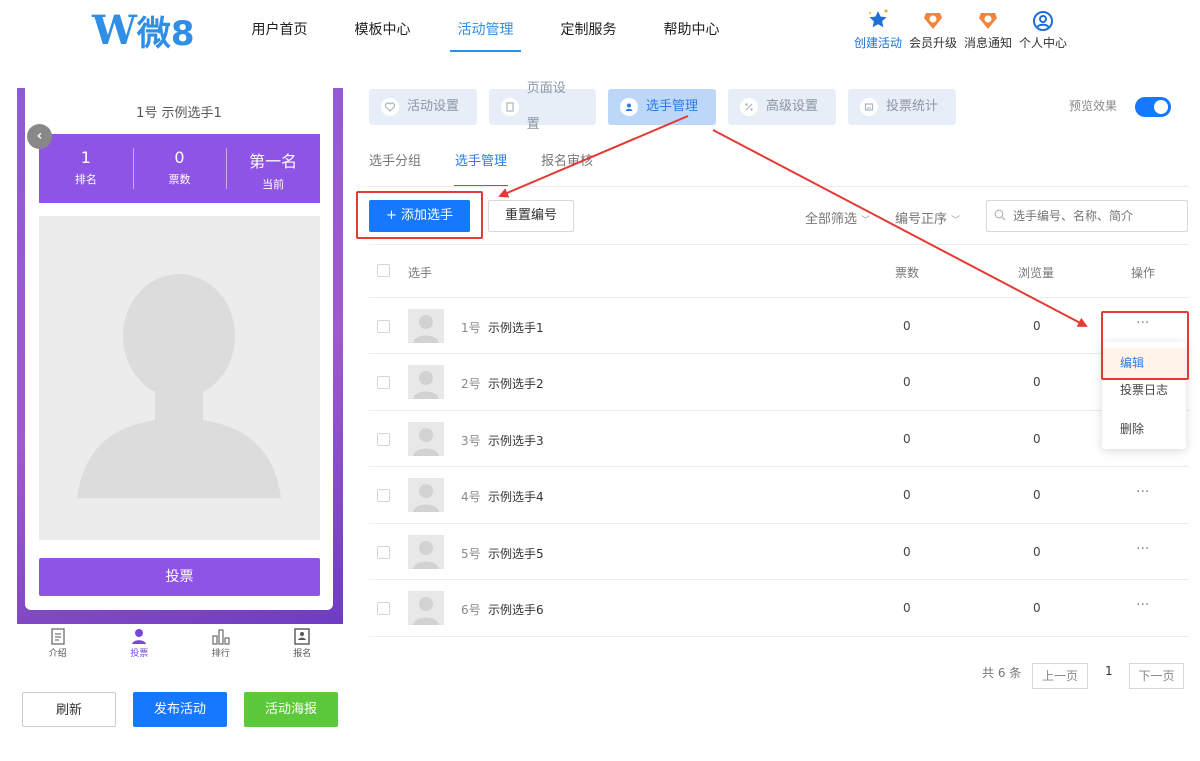 The width and height of the screenshot is (1200, 761). I want to click on bell-shield-icon, so click(988, 20).